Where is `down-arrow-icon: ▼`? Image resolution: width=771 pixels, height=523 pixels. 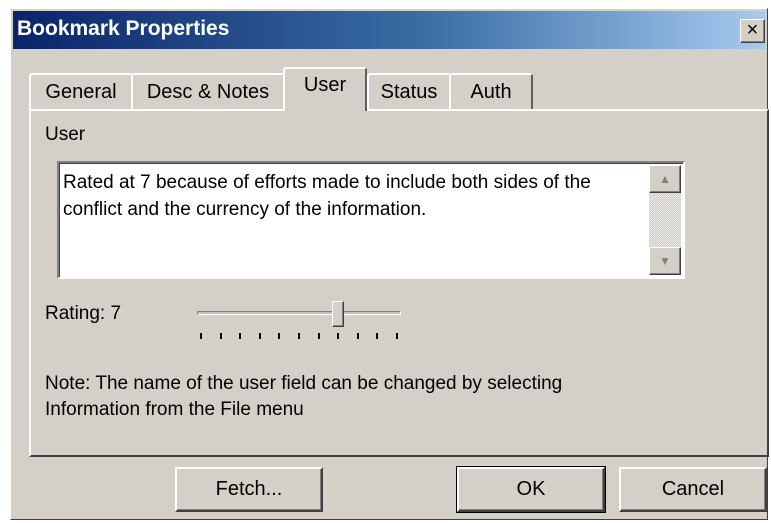
down-arrow-icon: ▼ is located at coordinates (665, 261).